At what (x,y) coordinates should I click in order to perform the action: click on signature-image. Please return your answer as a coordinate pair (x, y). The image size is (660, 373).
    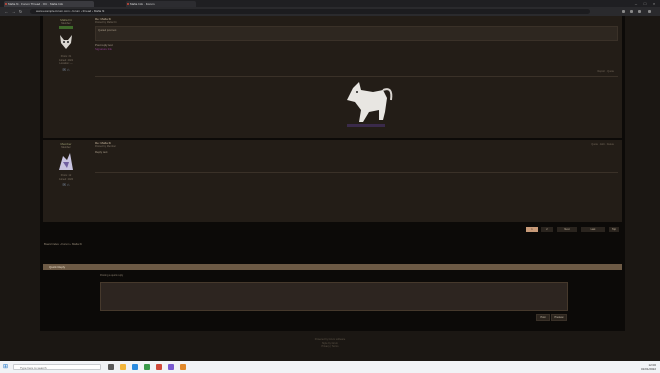
    Looking at the image, I should click on (370, 104).